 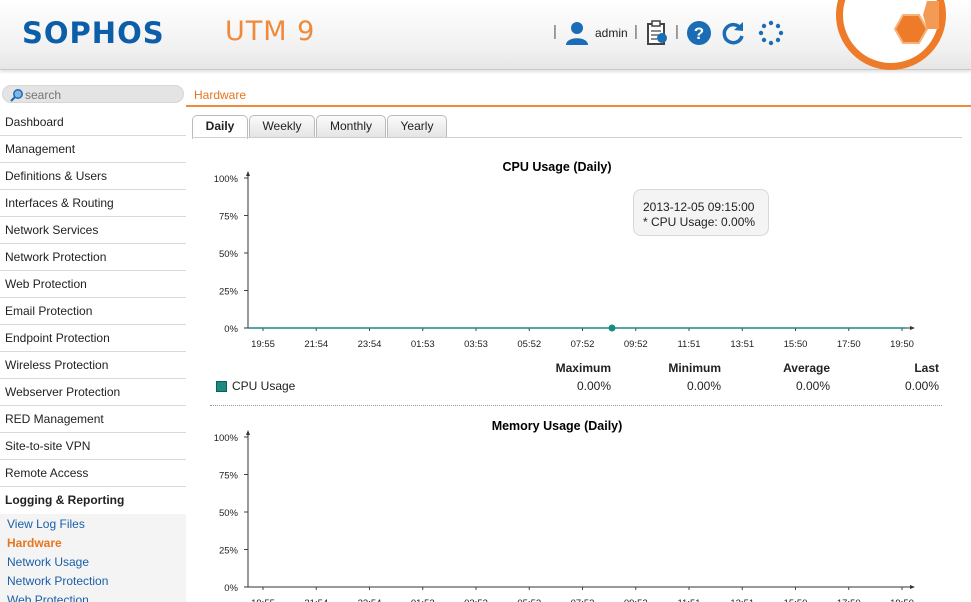 I want to click on help-icon: ?, so click(x=699, y=33).